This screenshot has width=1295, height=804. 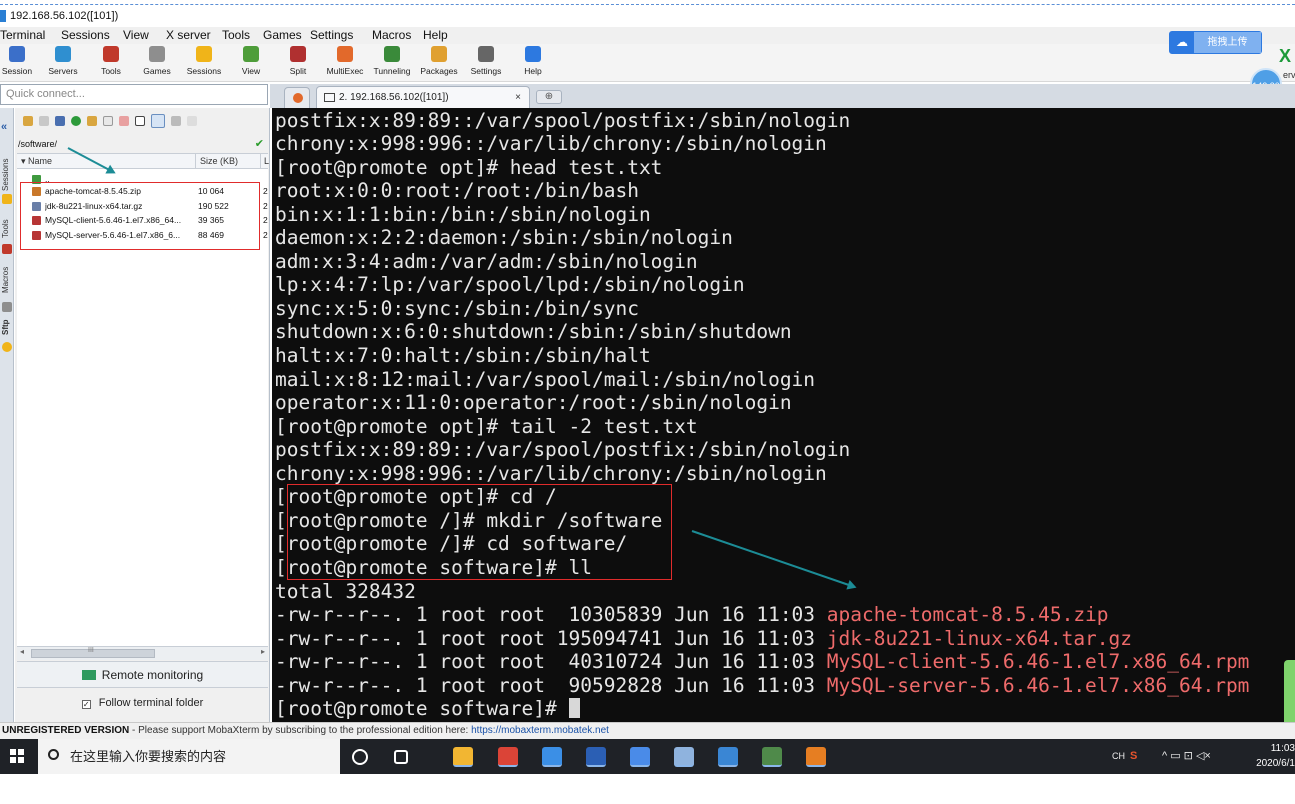 What do you see at coordinates (508, 757) in the screenshot?
I see `chrome-icon` at bounding box center [508, 757].